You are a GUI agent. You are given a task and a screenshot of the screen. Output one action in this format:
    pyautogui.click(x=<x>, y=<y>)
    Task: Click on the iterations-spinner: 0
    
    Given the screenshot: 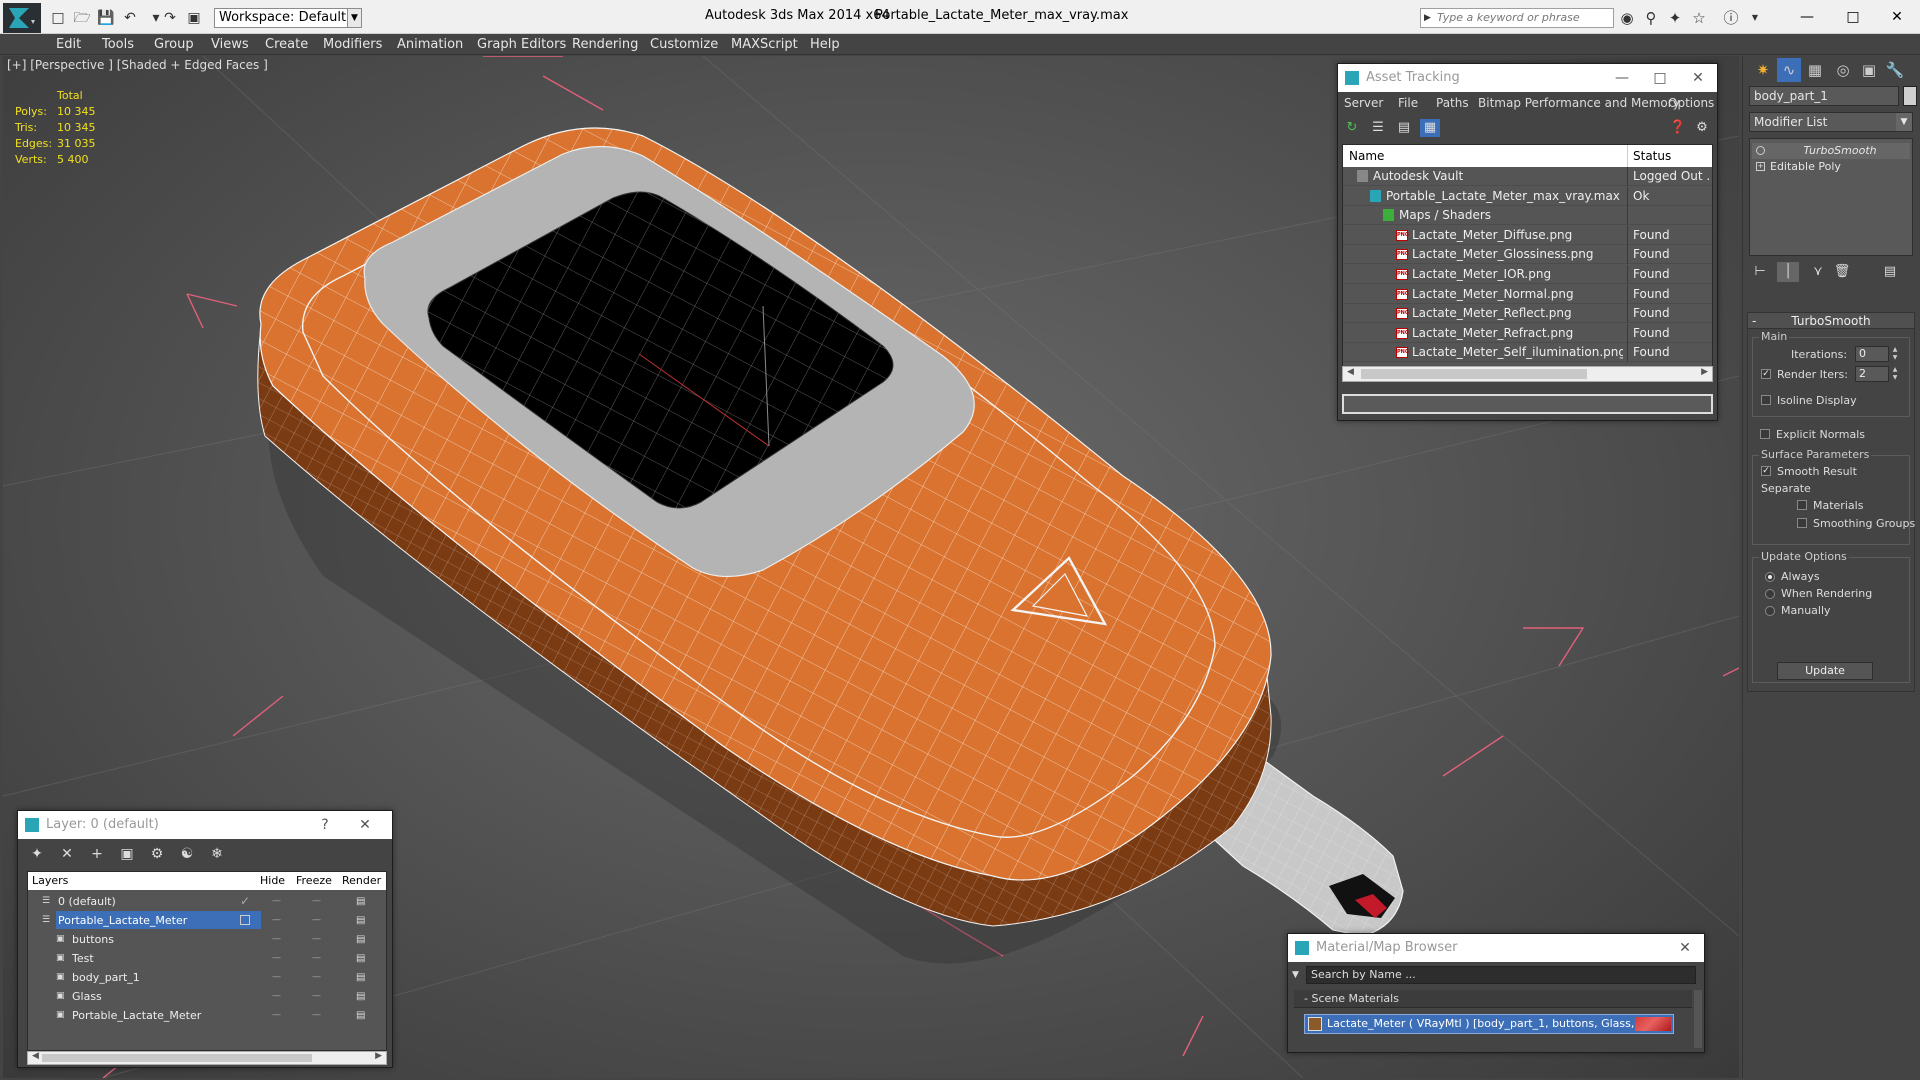 What is the action you would take?
    pyautogui.click(x=1872, y=354)
    